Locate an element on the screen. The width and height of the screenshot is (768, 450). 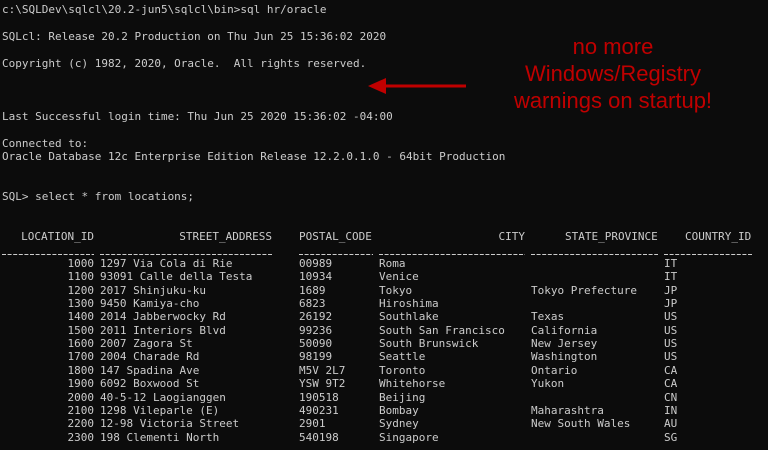
cell-postal-code: 50090 is located at coordinates (316, 344).